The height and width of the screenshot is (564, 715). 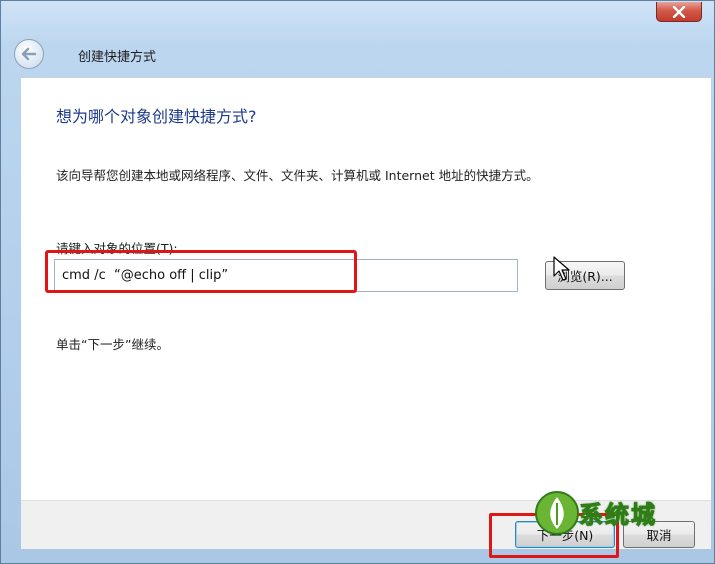 I want to click on location-label: 请键入对象的位置(T):, so click(x=117, y=248).